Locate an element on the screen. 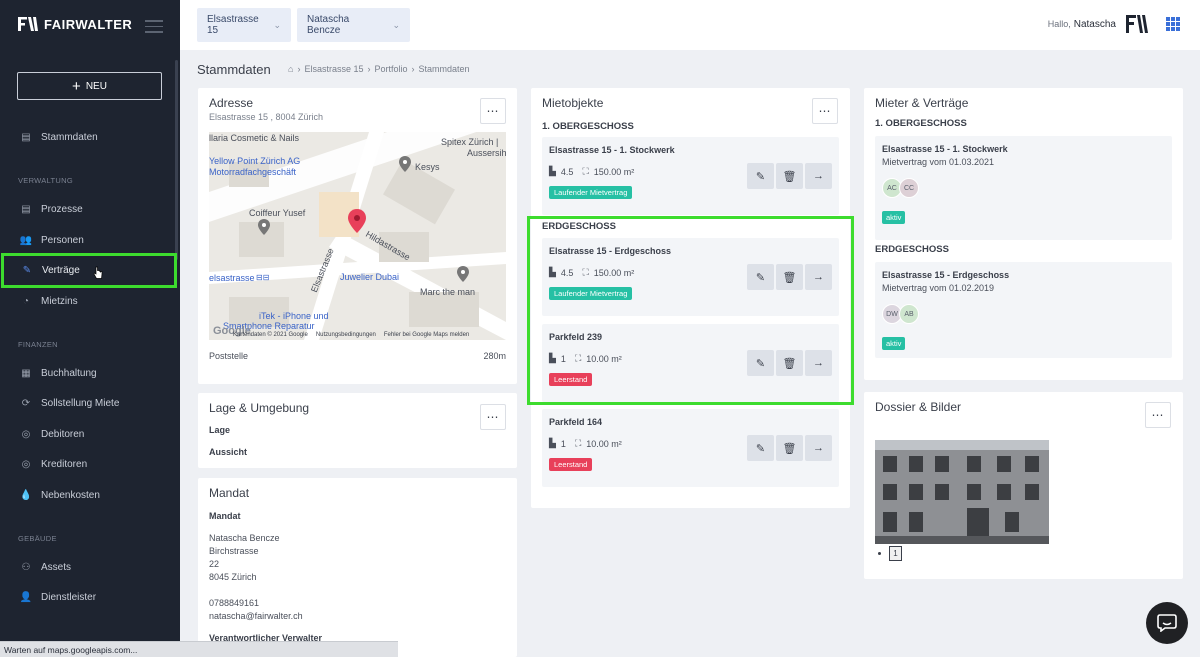 This screenshot has width=1200, height=657. sidebar-item-debitoren: ◎ Debitoren is located at coordinates (90, 434).